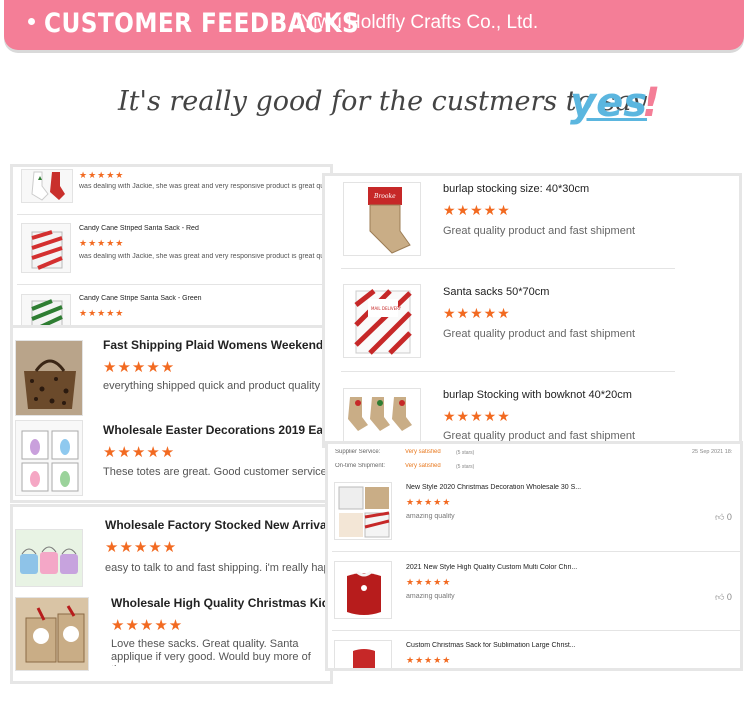  Describe the element at coordinates (360, 466) in the screenshot. I see `shipment-label: On-time Shipment:` at that location.